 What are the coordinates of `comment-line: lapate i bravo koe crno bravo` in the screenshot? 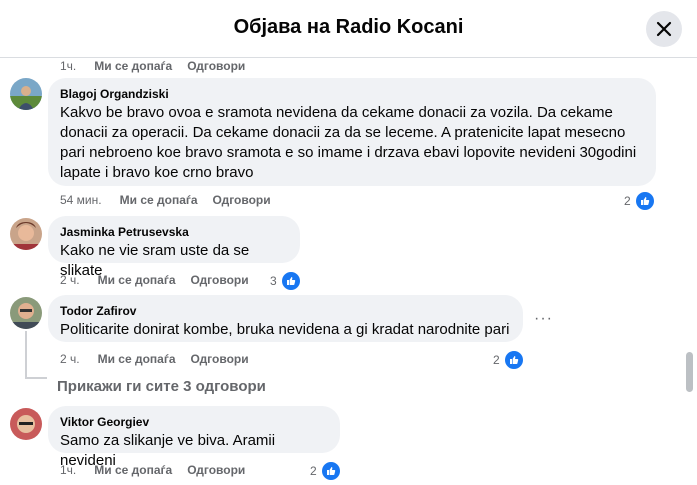 It's located at (157, 172).